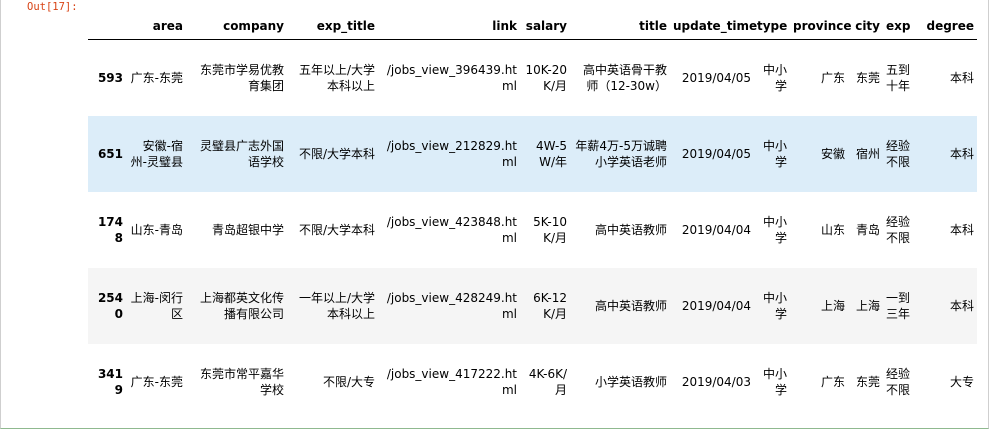  I want to click on cell-company: 东莞市常平嘉华学校, so click(241, 381).